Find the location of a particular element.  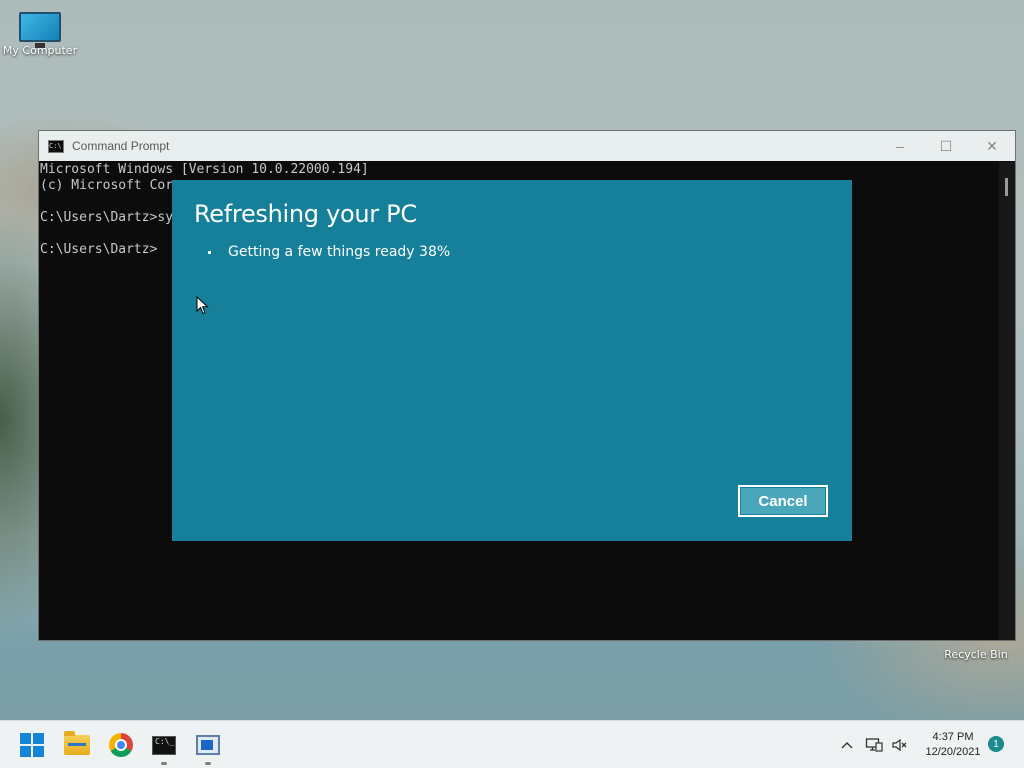

maximize-button: ☐ is located at coordinates (946, 146).